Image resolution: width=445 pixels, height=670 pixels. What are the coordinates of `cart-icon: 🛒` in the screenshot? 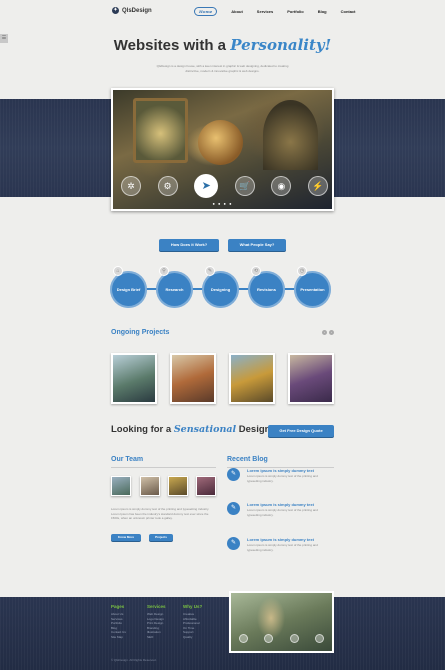 It's located at (244, 186).